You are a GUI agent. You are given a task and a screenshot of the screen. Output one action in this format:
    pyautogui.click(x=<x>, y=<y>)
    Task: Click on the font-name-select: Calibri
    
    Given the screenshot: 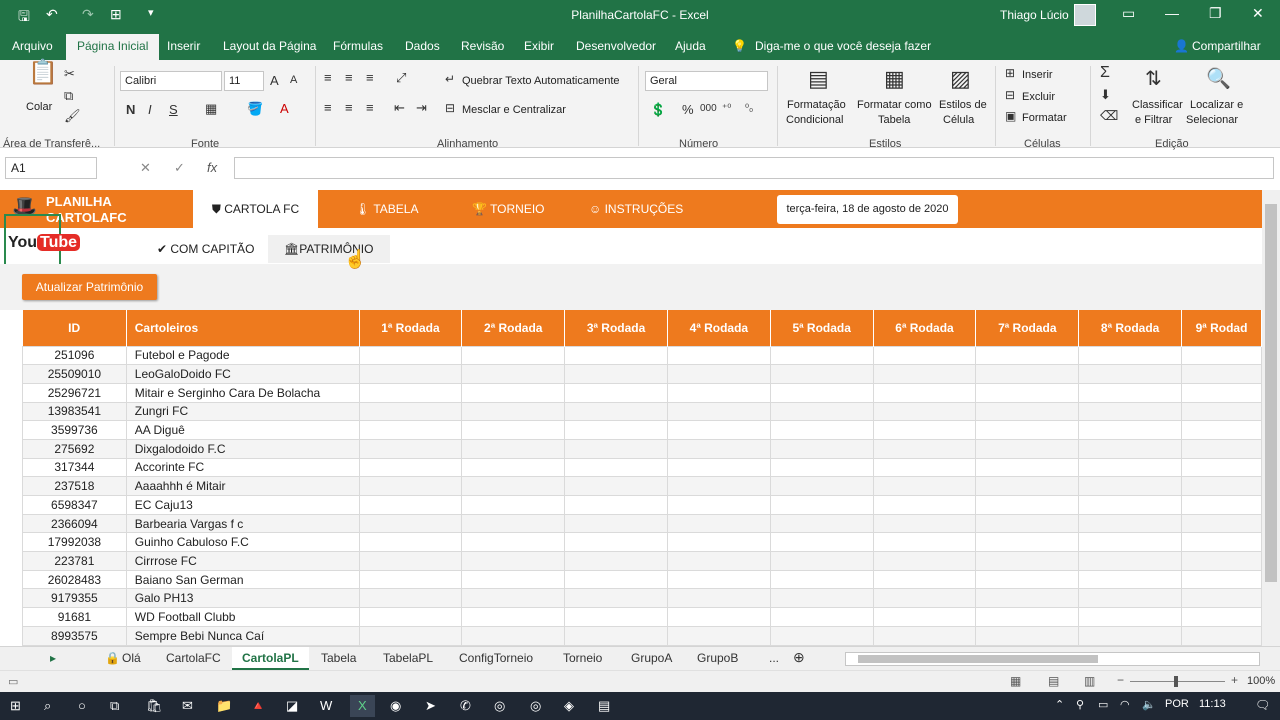 What is the action you would take?
    pyautogui.click(x=171, y=81)
    